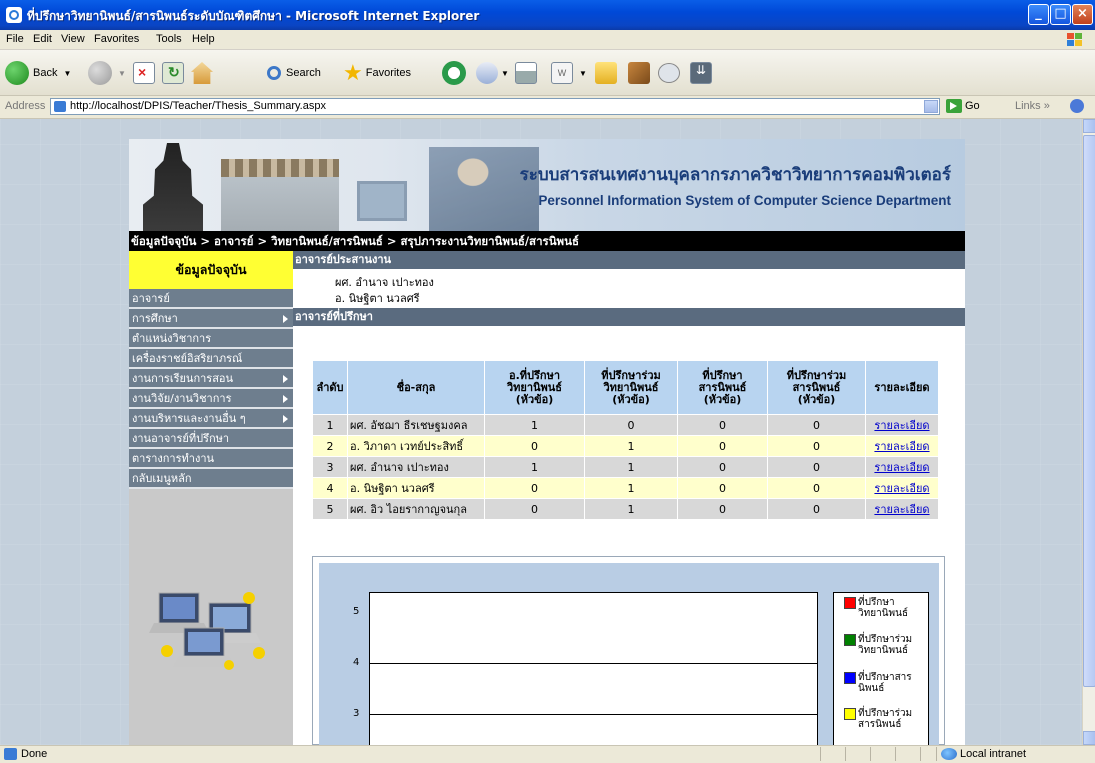  I want to click on scroll-thumb, so click(1089, 411).